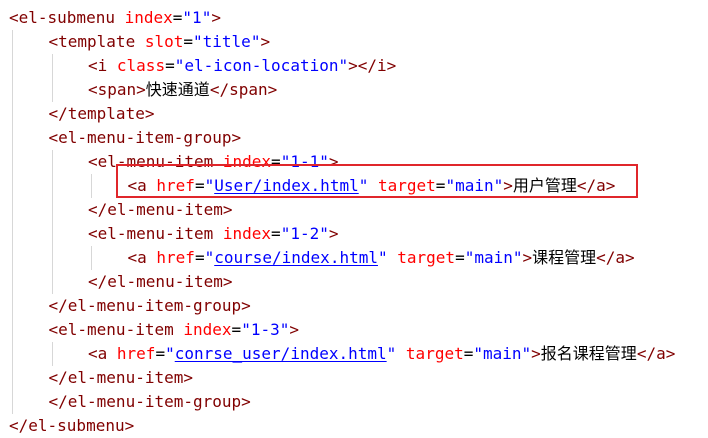 Image resolution: width=708 pixels, height=438 pixels. What do you see at coordinates (141, 65) in the screenshot?
I see `code-attribute-token: class` at bounding box center [141, 65].